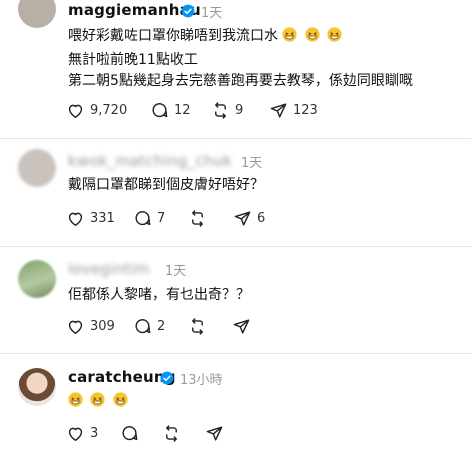 The image size is (471, 460). I want to click on repost-button: 9, so click(227, 110).